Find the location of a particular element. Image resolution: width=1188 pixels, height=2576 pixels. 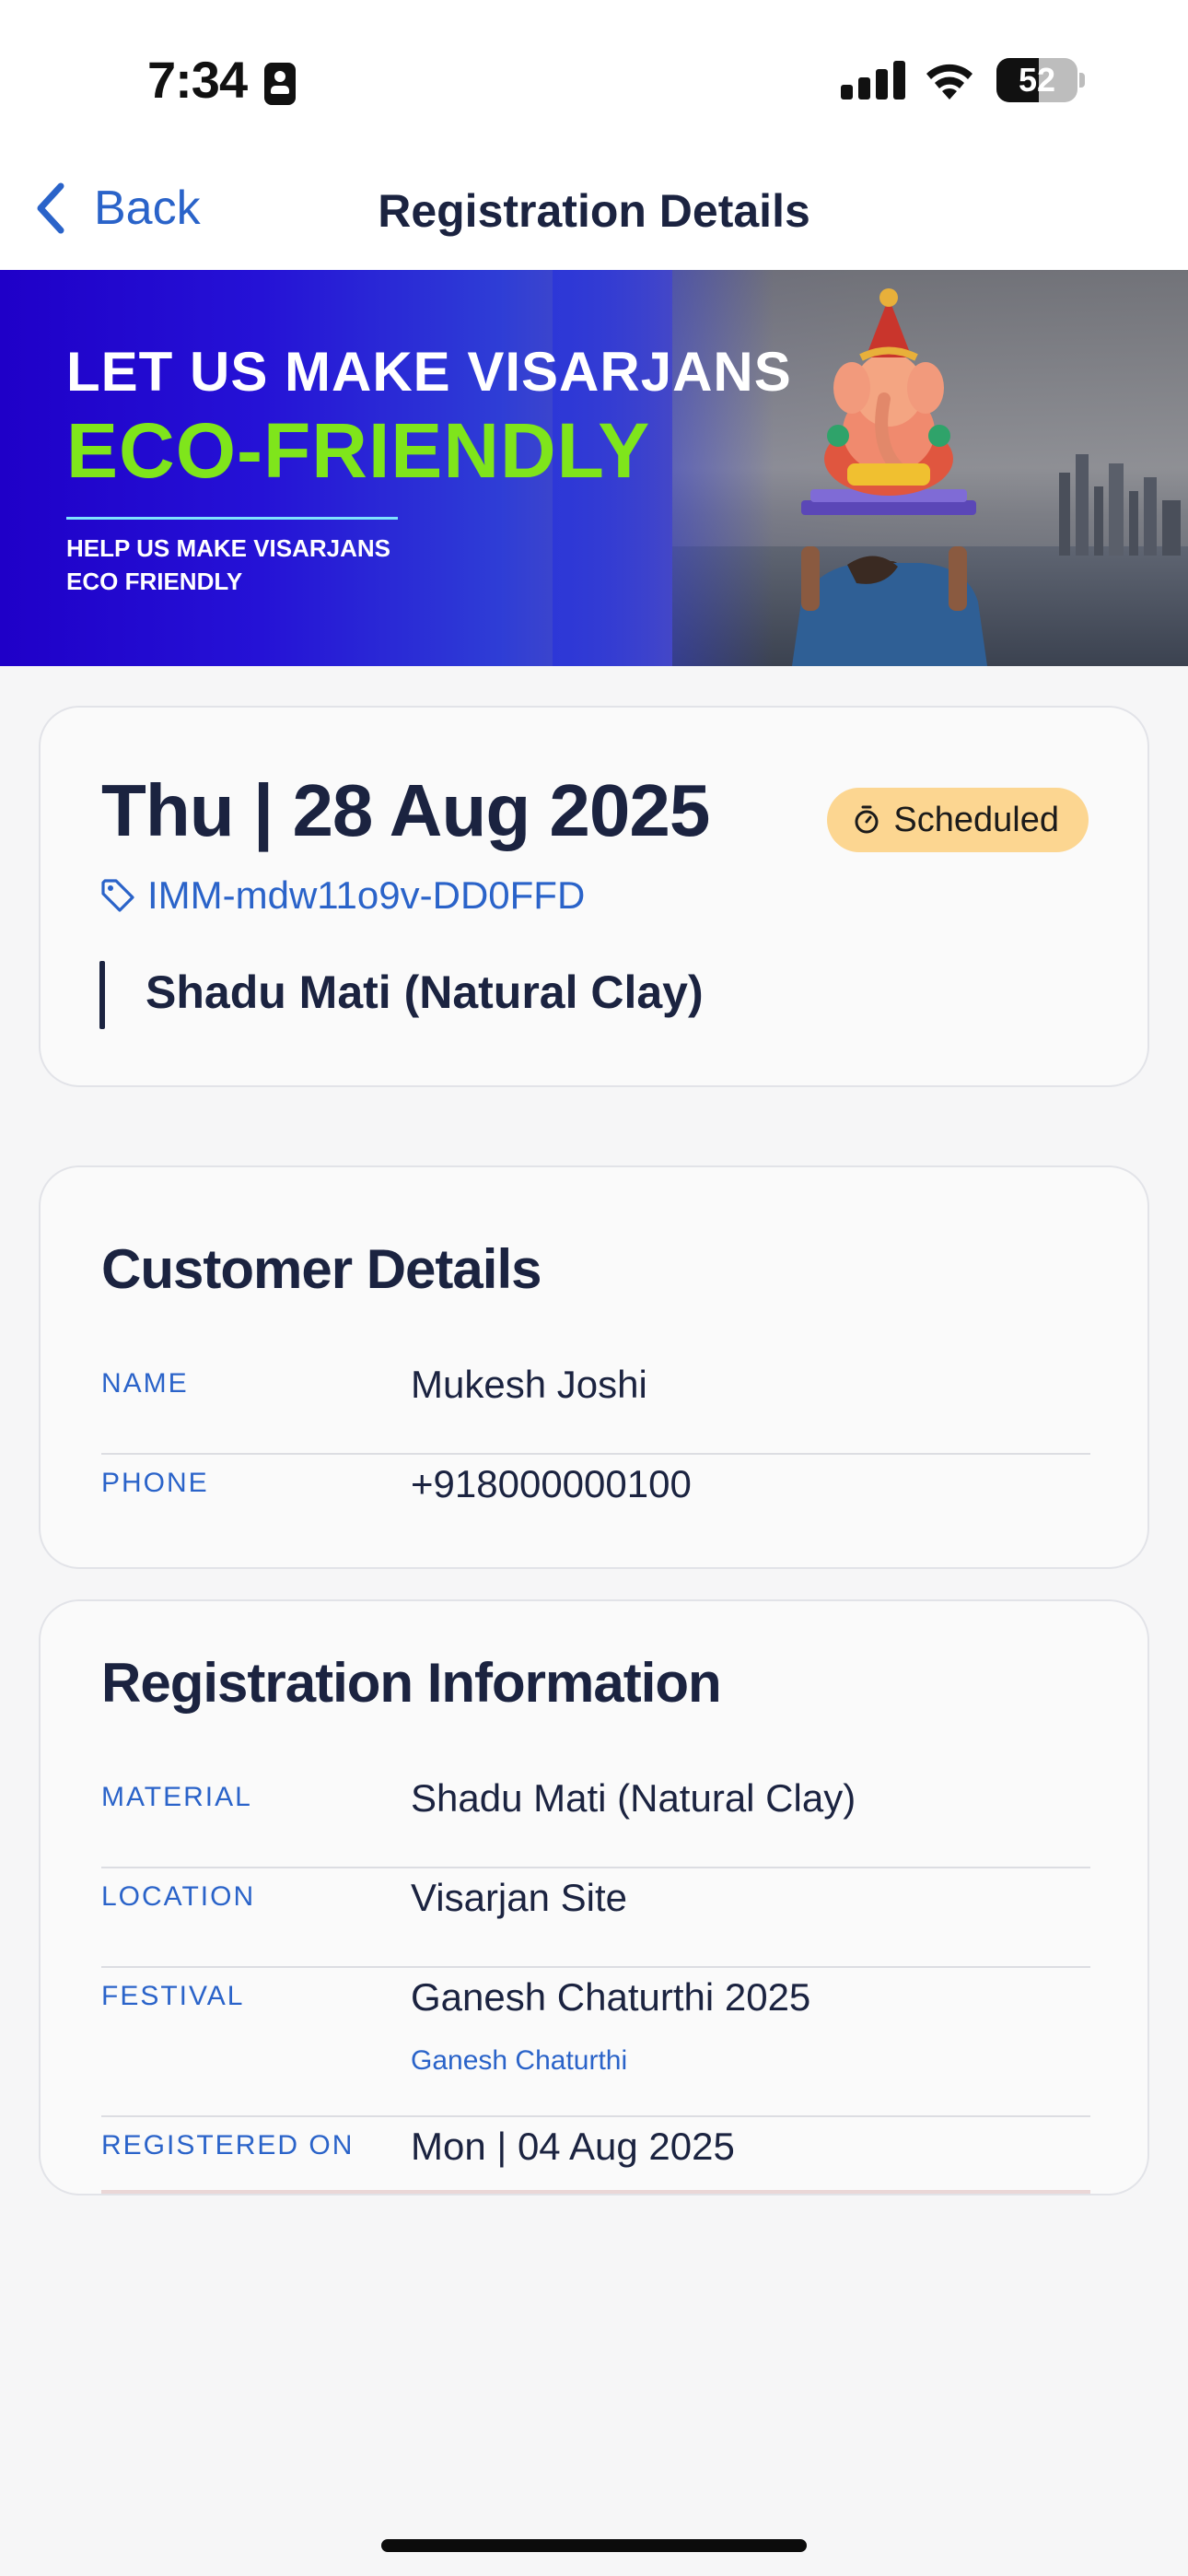

registration-information-title: Registration Information is located at coordinates (411, 1683).